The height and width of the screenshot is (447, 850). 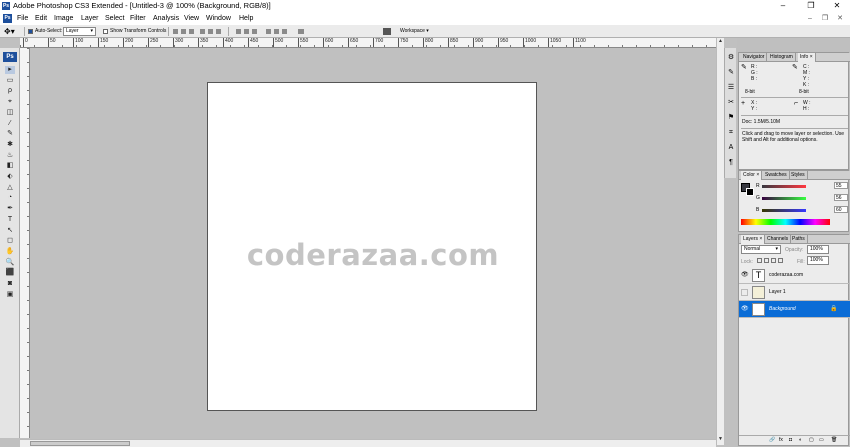 What do you see at coordinates (840, 18) in the screenshot?
I see `doc-close-button: ✕` at bounding box center [840, 18].